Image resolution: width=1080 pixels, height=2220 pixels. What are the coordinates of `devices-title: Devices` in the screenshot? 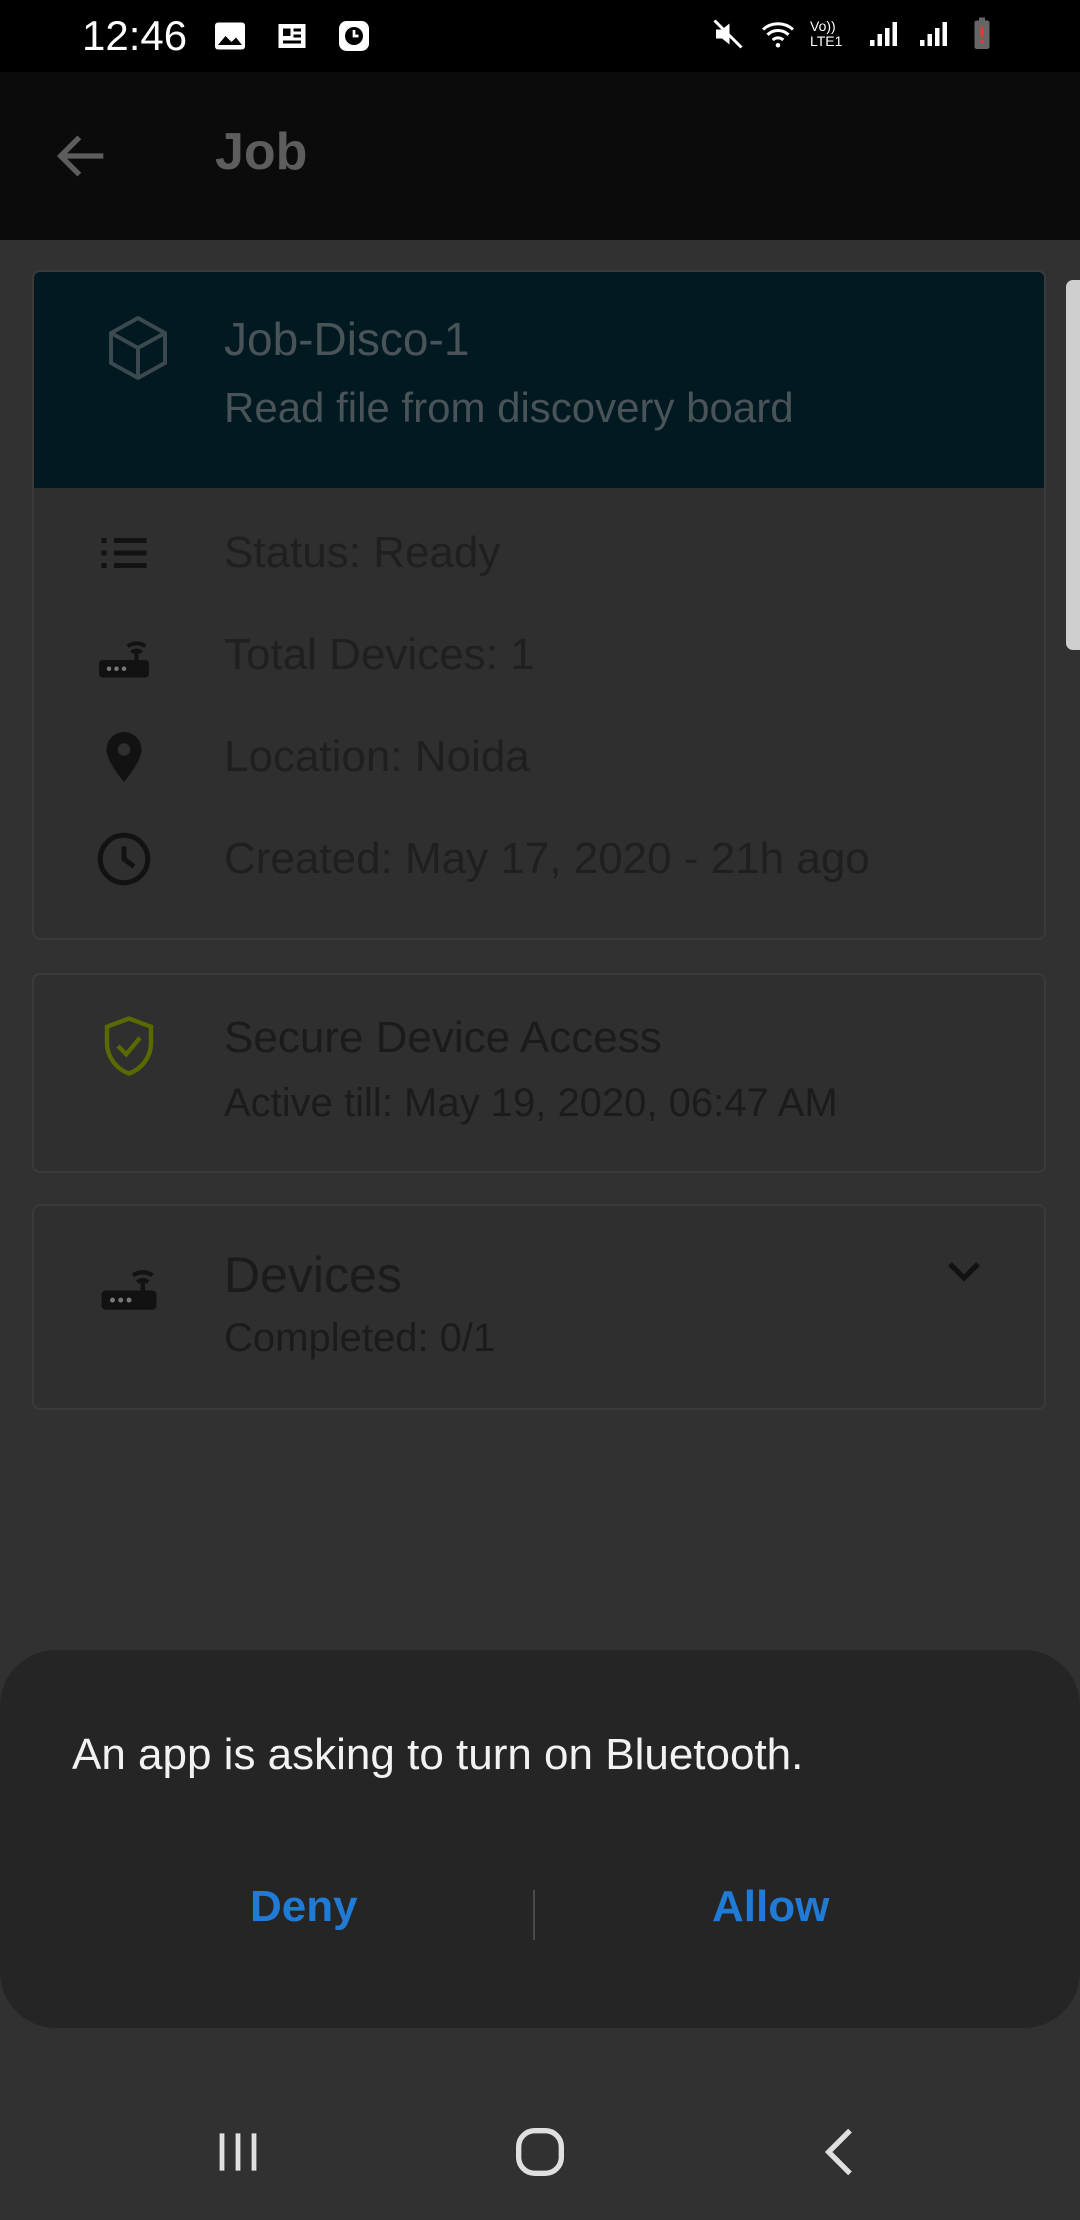 It's located at (313, 1275).